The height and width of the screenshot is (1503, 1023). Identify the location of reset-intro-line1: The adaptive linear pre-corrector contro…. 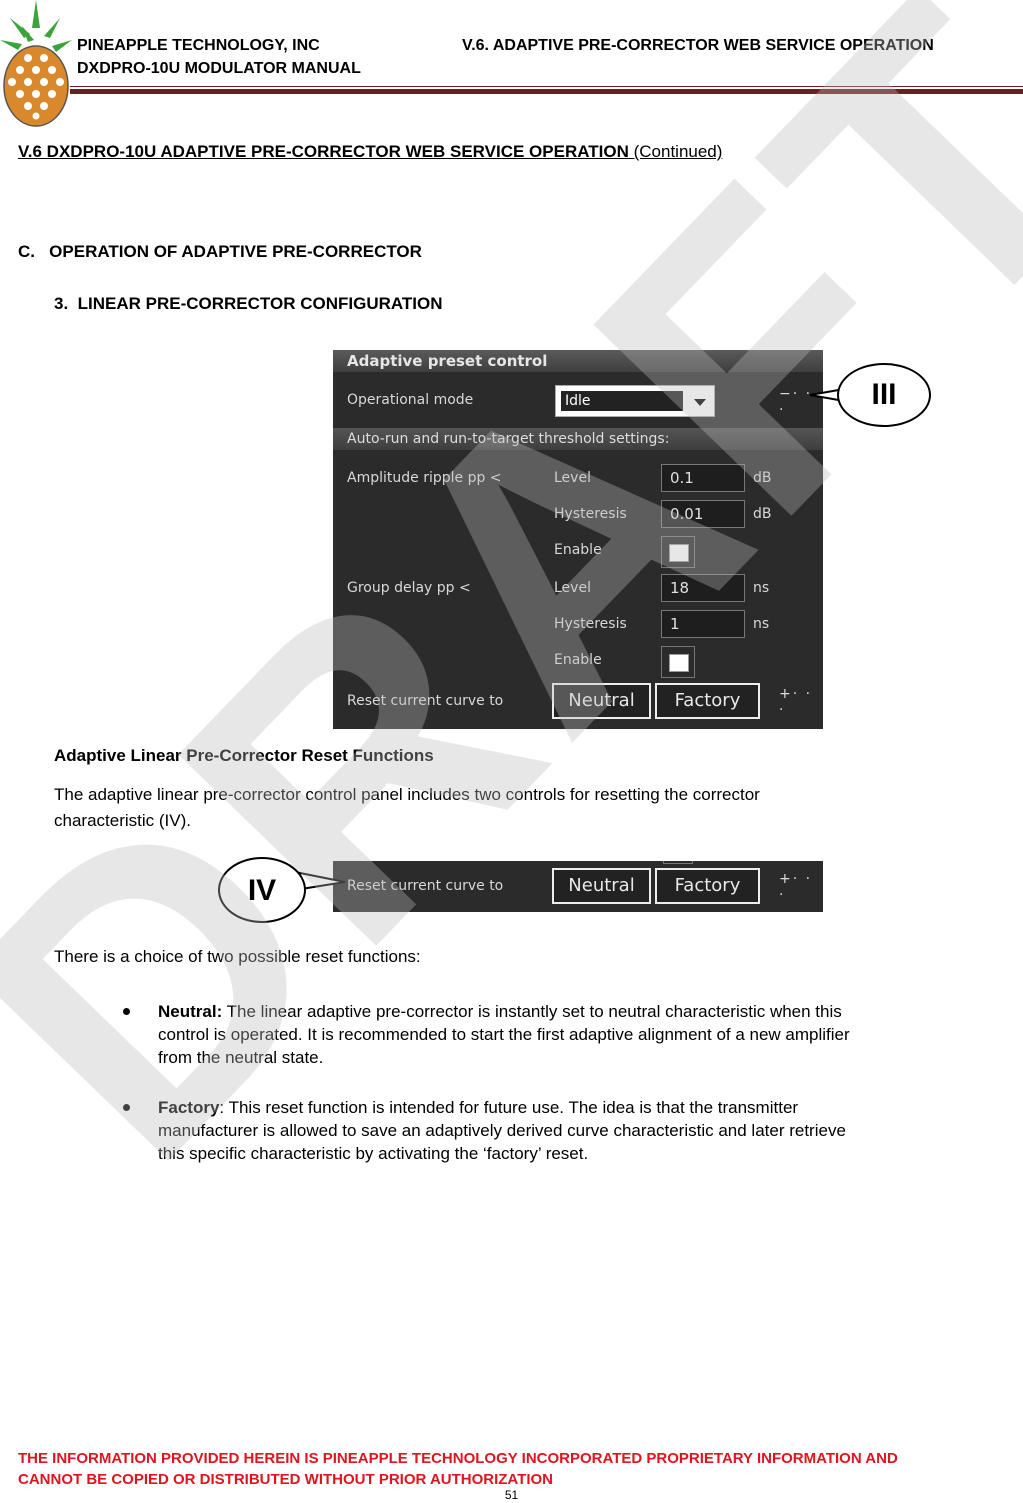
(407, 794).